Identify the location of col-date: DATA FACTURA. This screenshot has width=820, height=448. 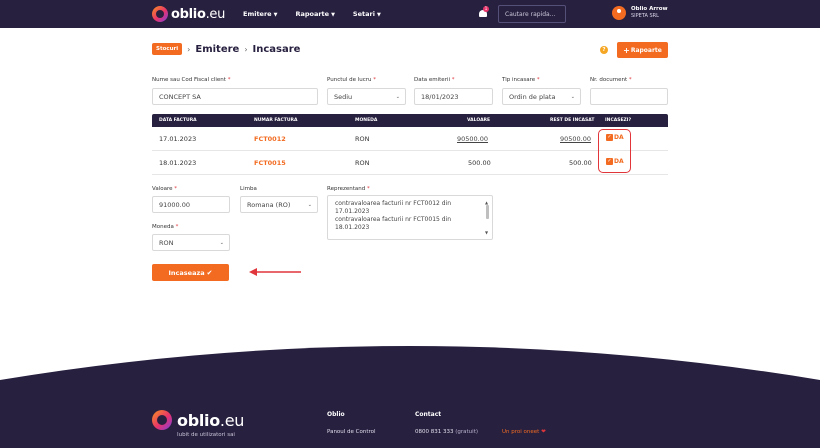
(178, 120).